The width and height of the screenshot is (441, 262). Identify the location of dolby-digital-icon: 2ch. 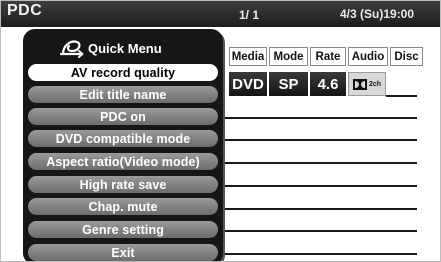
(367, 84).